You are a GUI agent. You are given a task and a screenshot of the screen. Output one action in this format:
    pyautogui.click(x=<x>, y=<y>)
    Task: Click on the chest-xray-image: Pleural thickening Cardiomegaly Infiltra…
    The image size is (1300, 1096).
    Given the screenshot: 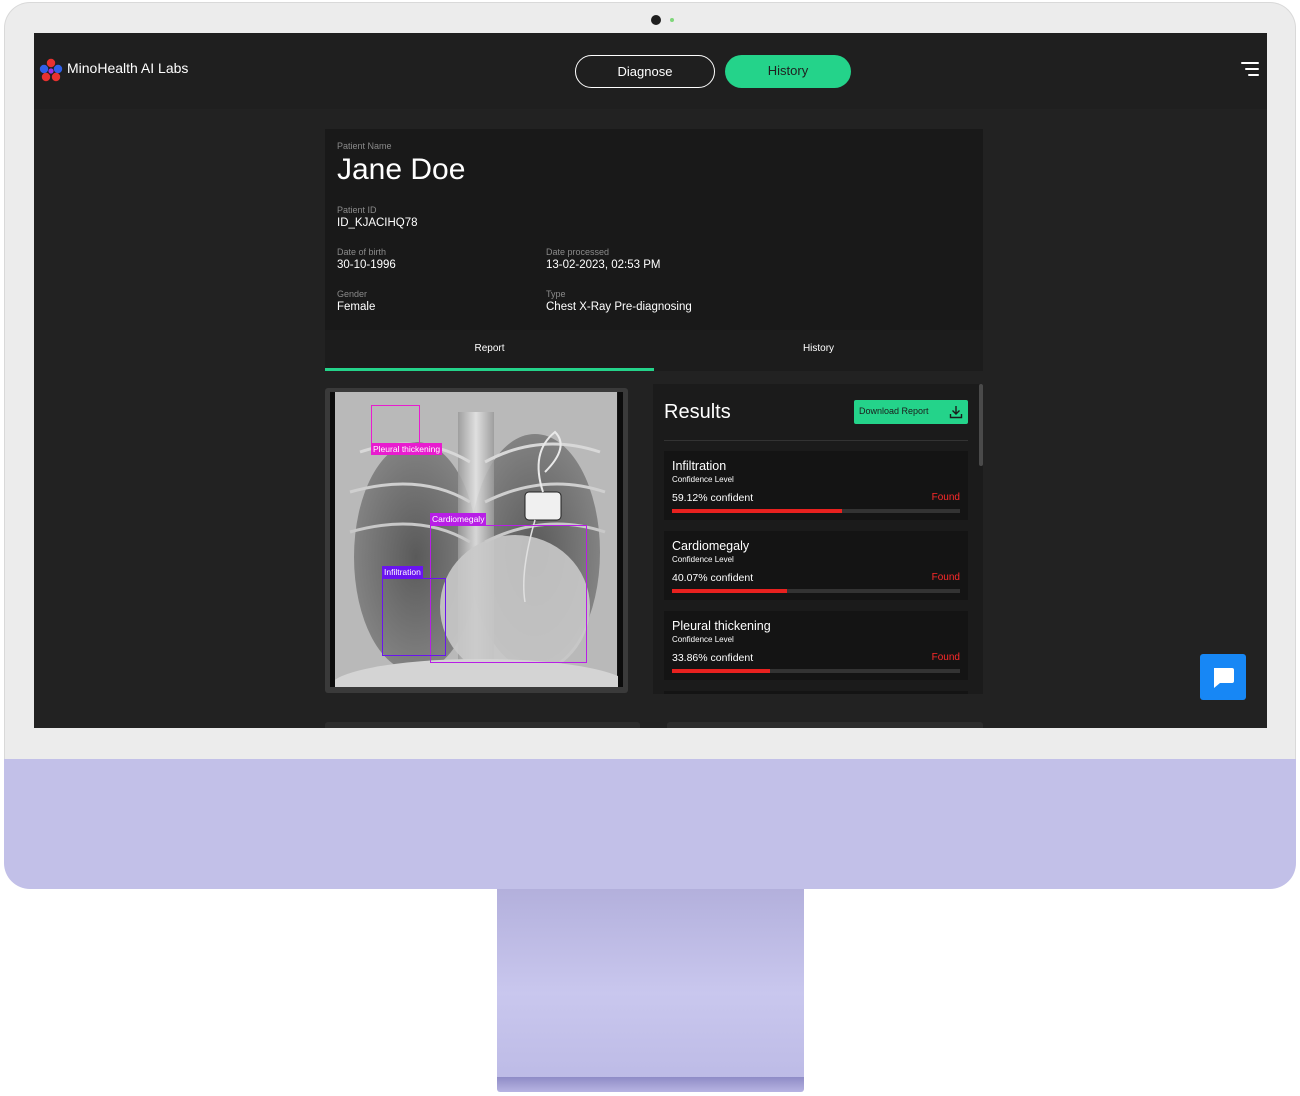 What is the action you would take?
    pyautogui.click(x=476, y=539)
    